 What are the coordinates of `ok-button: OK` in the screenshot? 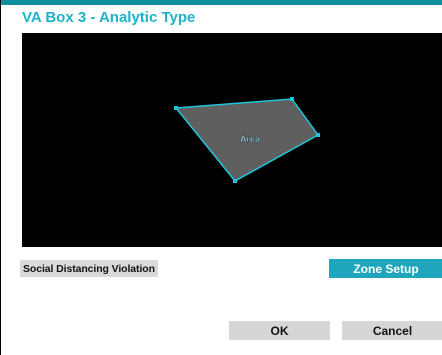 It's located at (279, 330).